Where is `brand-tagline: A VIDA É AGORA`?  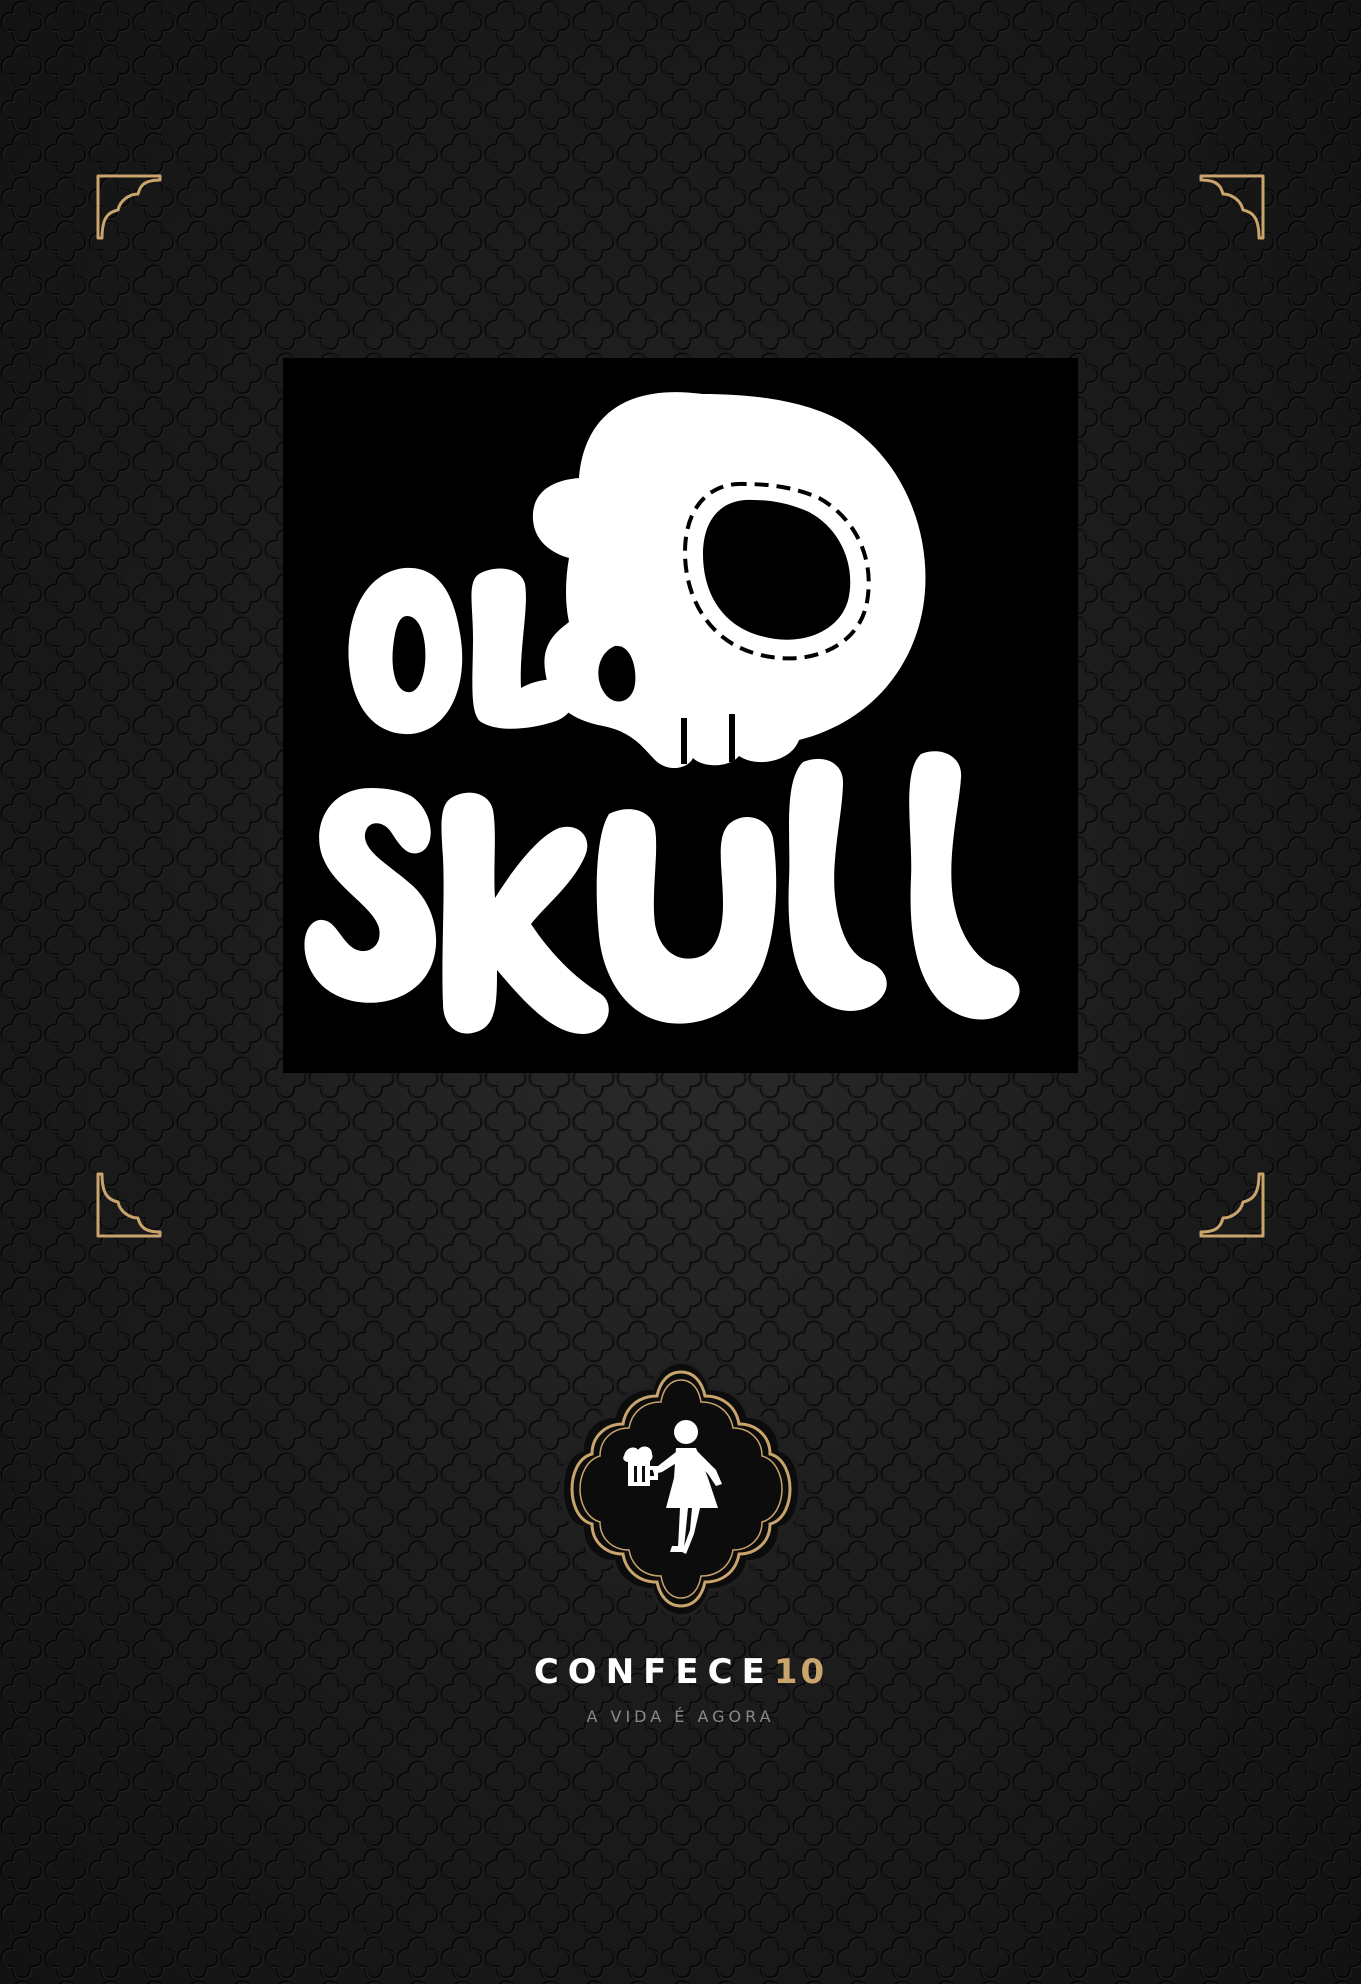 brand-tagline: A VIDA É AGORA is located at coordinates (680, 1716).